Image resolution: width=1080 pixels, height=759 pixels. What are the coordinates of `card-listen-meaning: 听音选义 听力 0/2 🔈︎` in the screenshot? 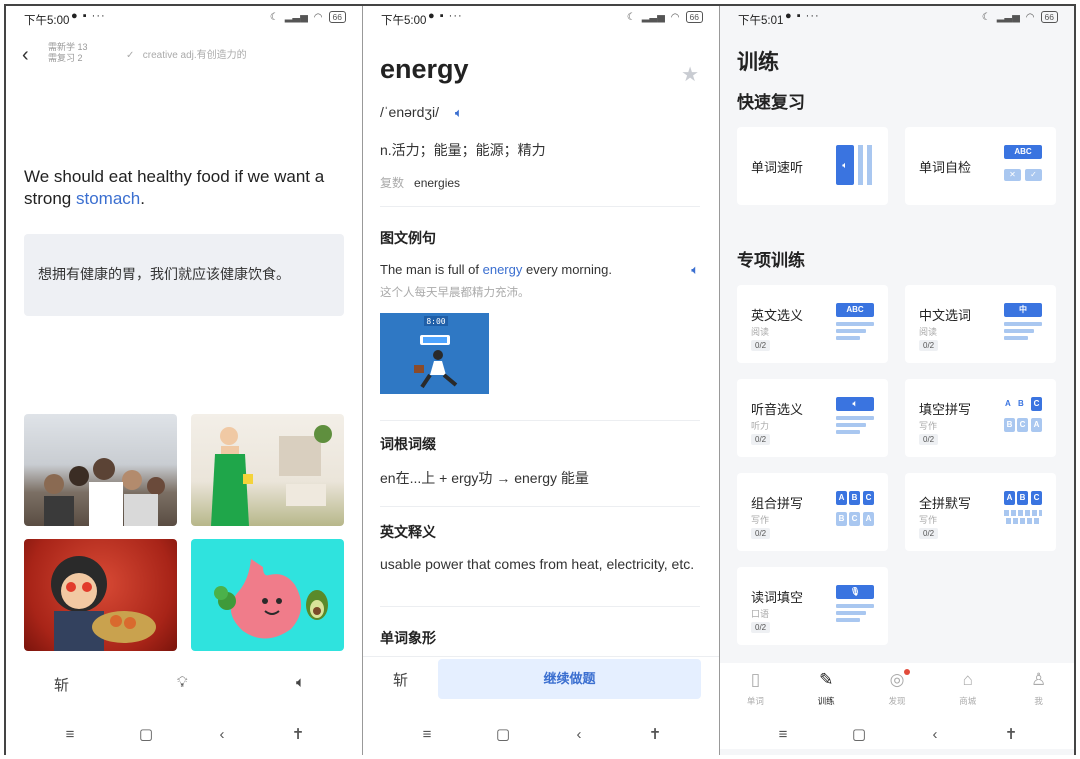 It's located at (812, 418).